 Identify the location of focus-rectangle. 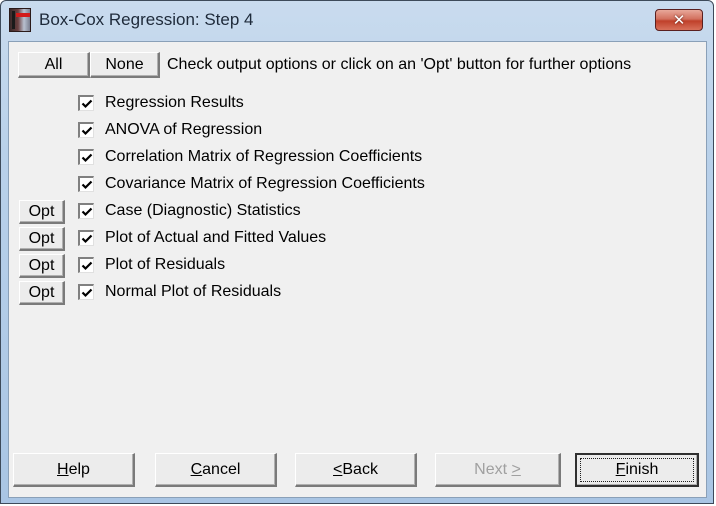
(637, 470).